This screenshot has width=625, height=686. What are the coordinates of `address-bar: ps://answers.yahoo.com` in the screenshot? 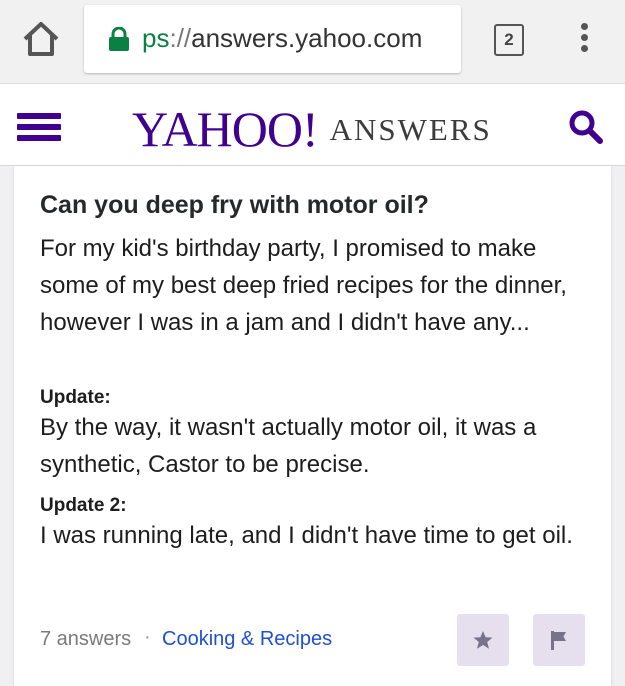 It's located at (272, 39).